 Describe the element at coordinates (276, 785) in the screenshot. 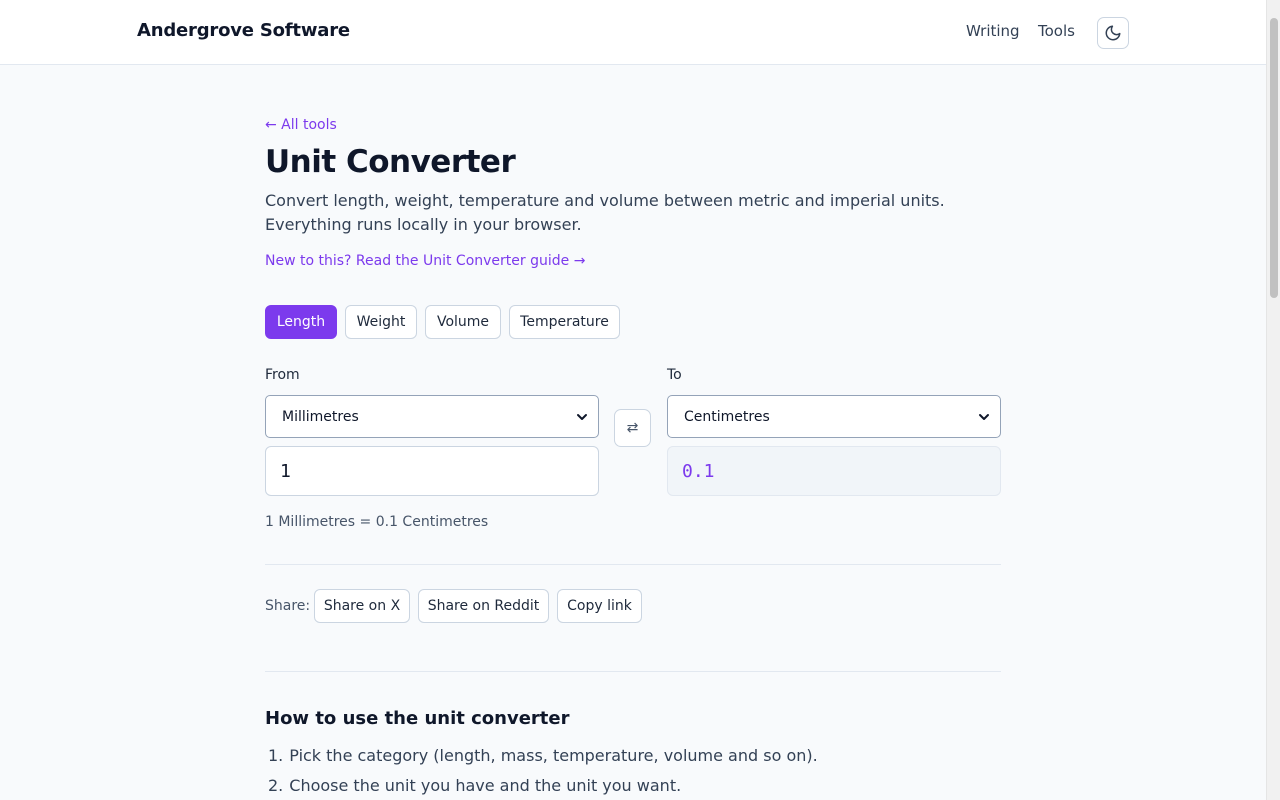

I see `step-number: 2.` at that location.